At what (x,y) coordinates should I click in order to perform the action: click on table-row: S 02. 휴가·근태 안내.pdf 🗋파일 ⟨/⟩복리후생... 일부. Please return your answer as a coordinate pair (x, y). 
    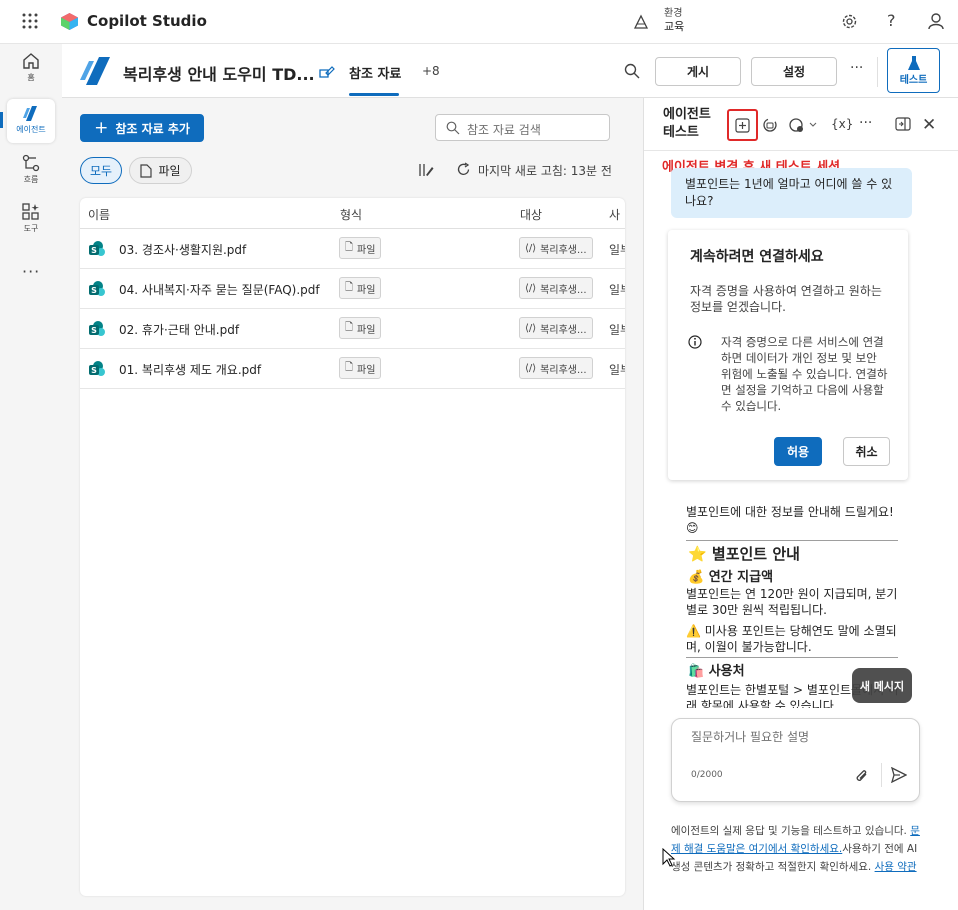
    Looking at the image, I should click on (352, 329).